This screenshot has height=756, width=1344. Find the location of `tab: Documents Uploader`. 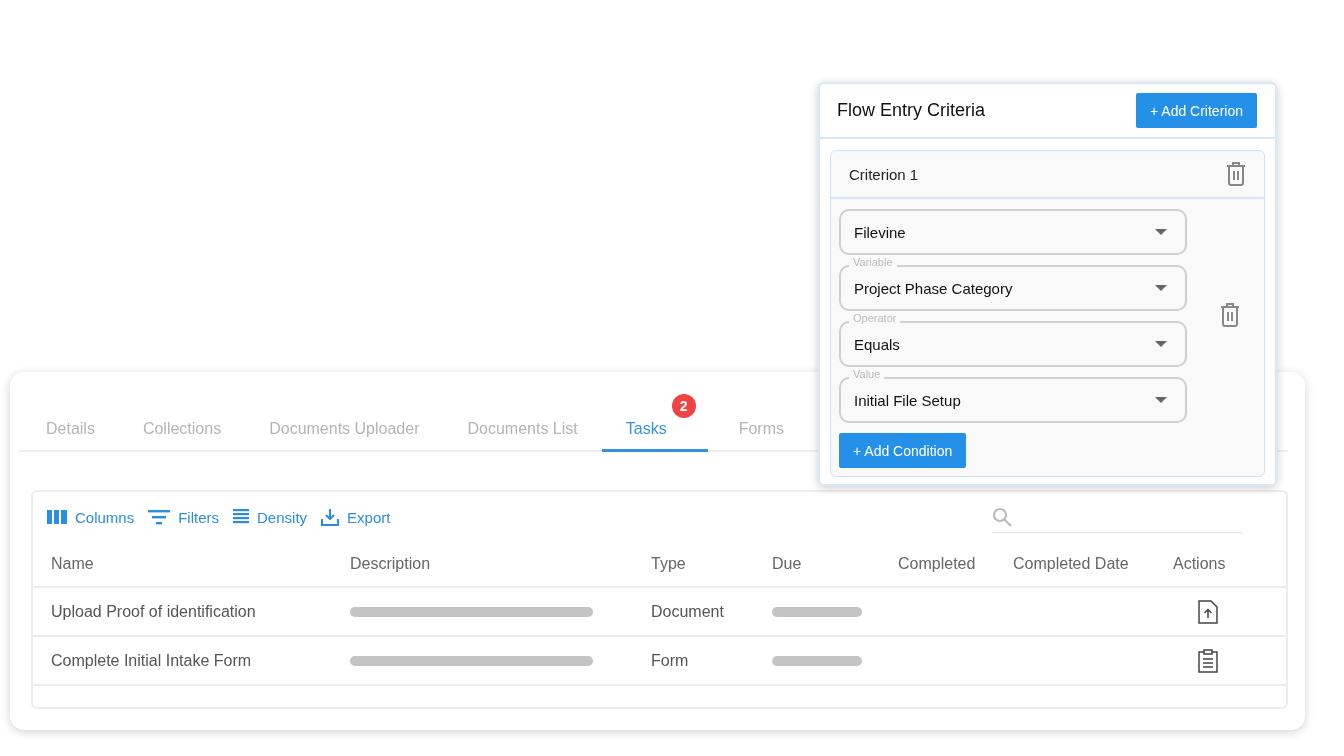

tab: Documents Uploader is located at coordinates (344, 423).